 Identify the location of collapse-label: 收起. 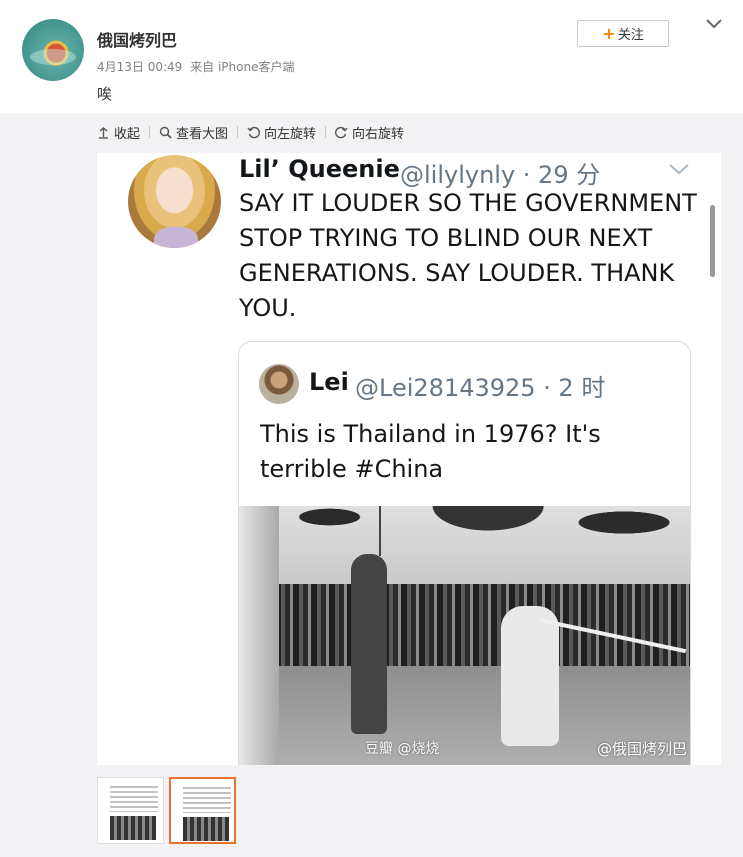
(127, 134).